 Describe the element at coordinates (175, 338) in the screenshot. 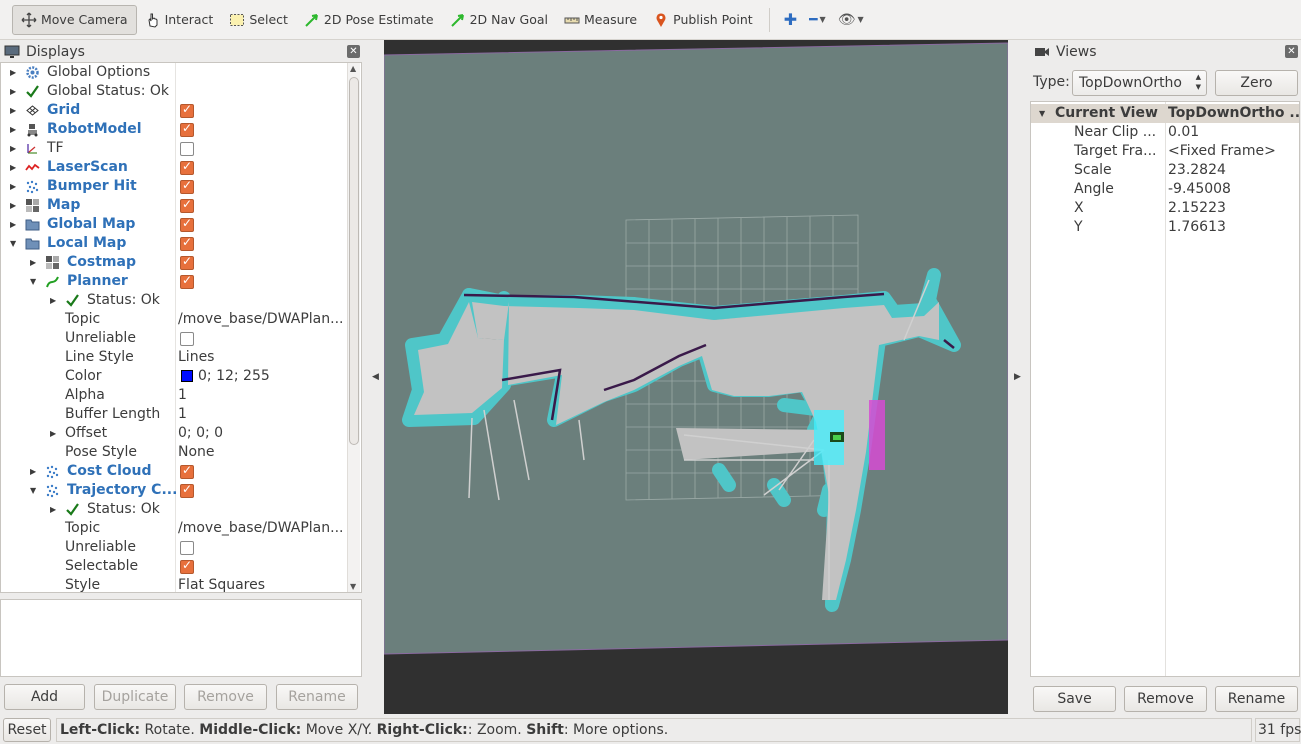

I see `display-row-planner-unreliable: Unreliable` at that location.